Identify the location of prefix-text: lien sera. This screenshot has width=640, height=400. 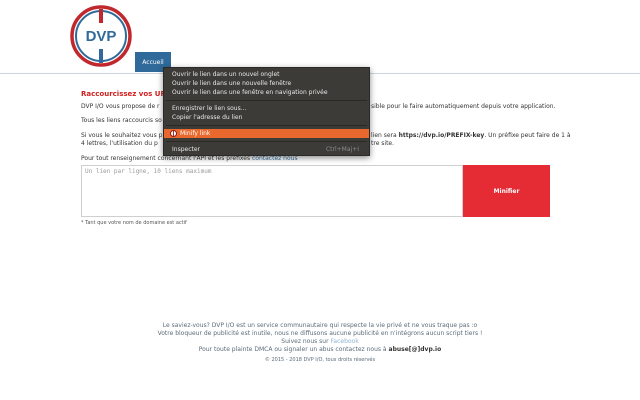
(385, 135).